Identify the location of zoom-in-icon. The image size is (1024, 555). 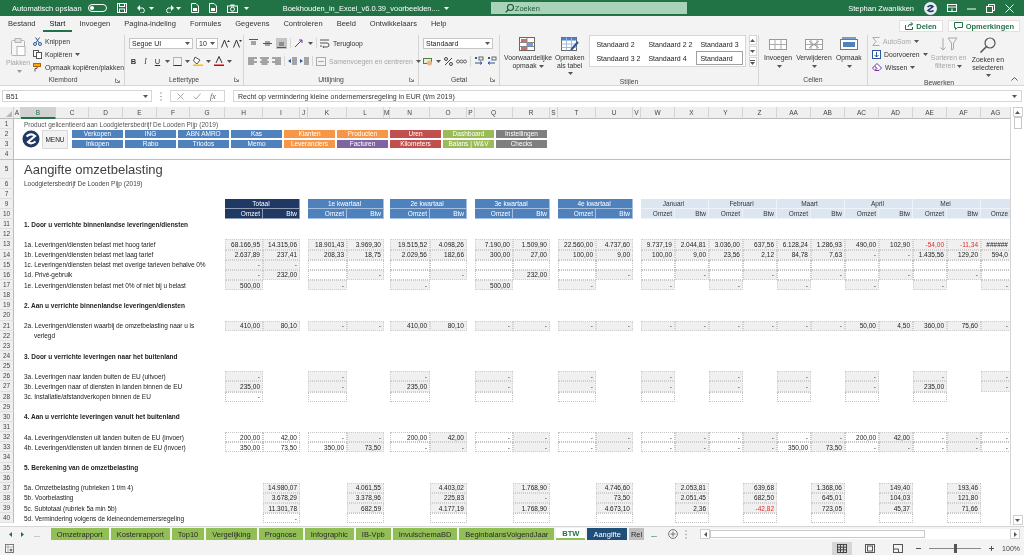
(992, 548).